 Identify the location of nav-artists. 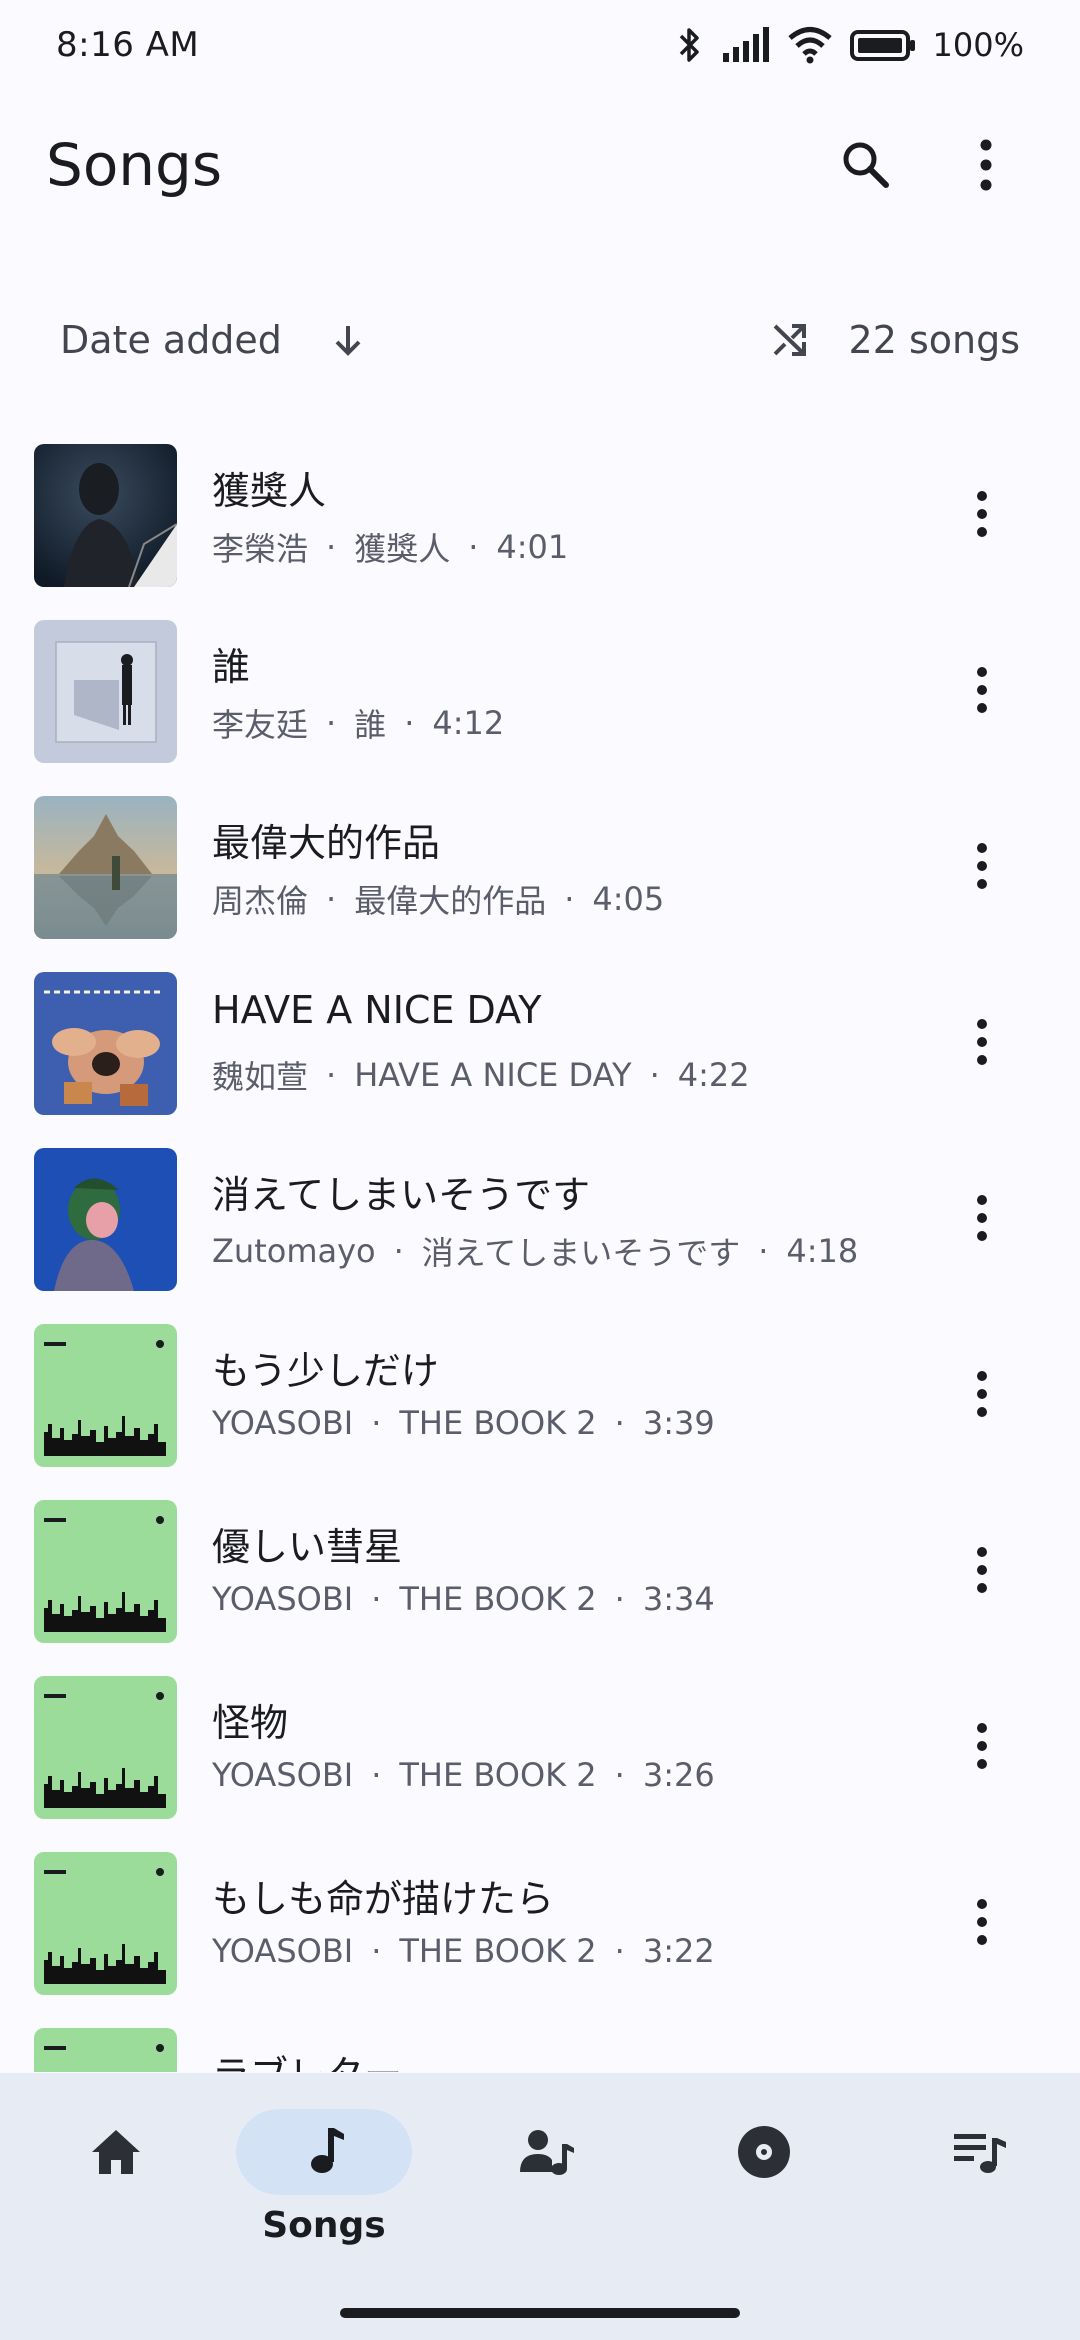
(540, 2184).